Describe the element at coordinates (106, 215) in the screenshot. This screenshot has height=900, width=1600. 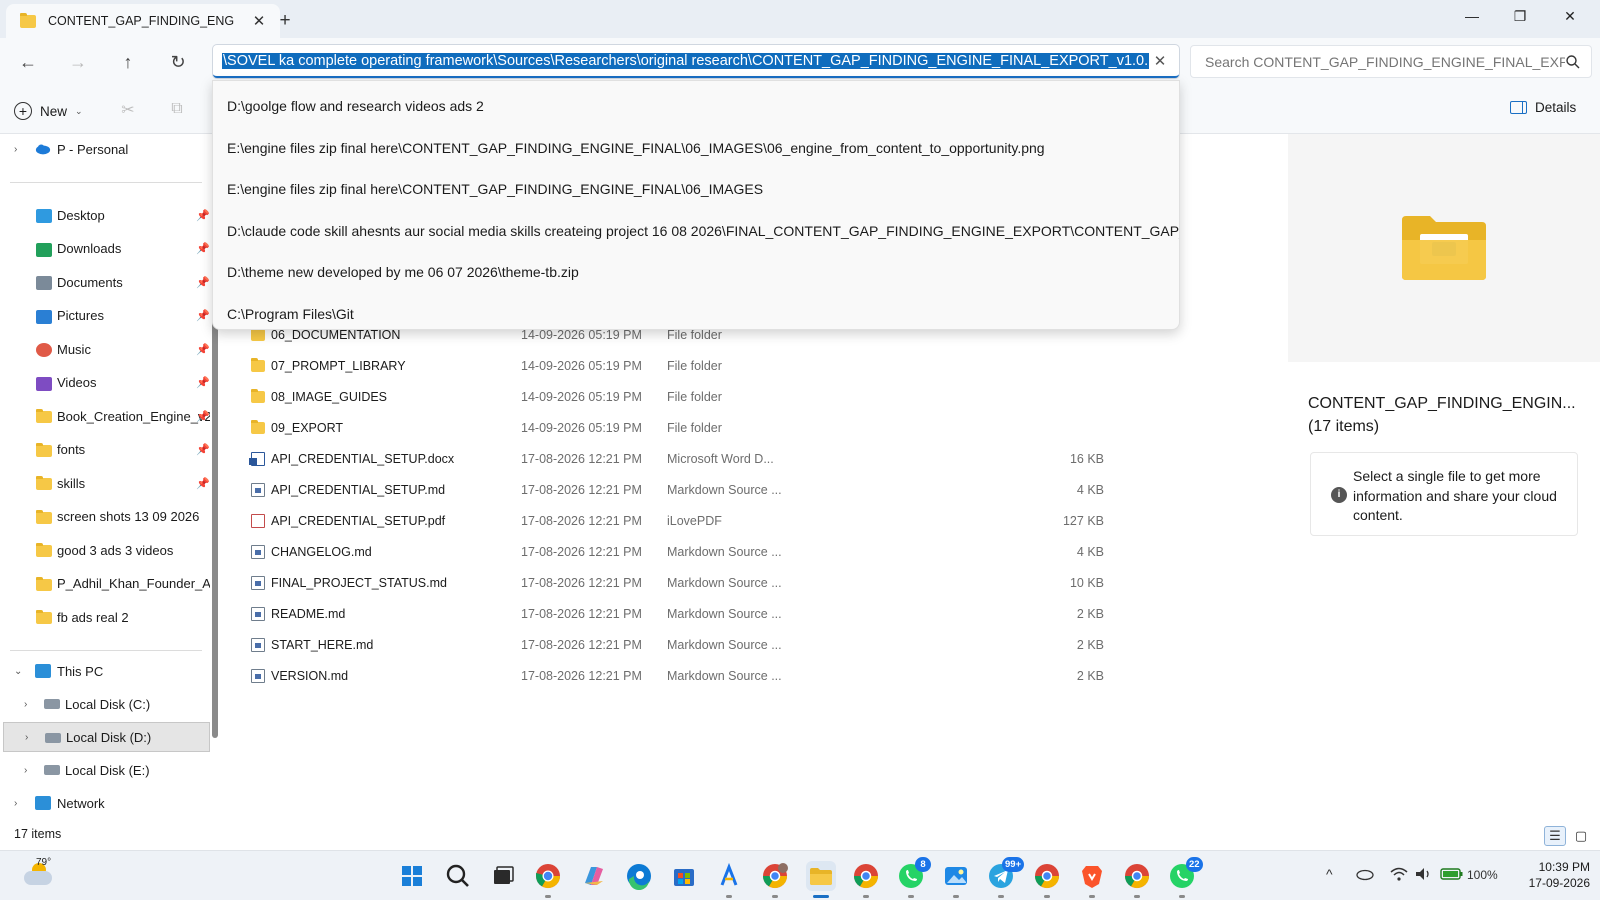
I see `sidebar-item-desktop: Desktop 📌` at that location.